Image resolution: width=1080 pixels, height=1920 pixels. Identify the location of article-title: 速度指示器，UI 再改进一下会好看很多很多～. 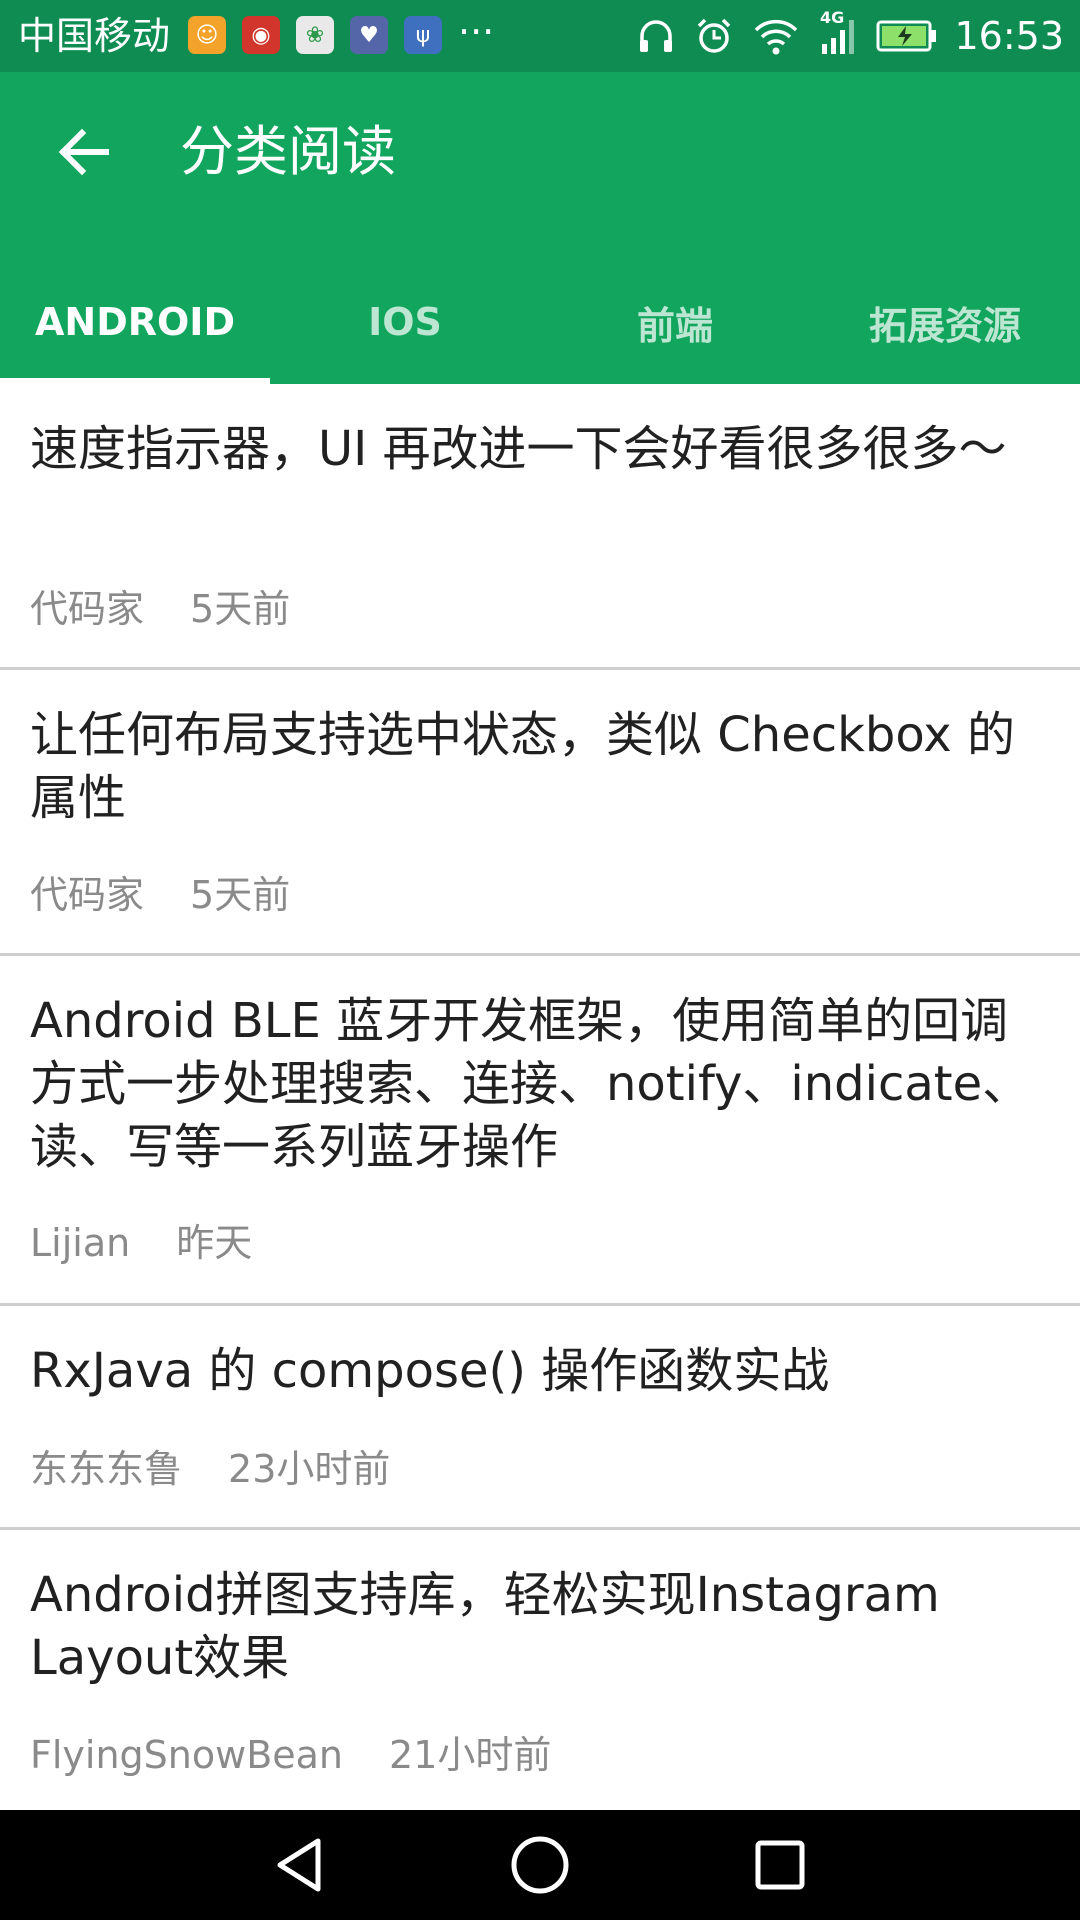
(518, 449).